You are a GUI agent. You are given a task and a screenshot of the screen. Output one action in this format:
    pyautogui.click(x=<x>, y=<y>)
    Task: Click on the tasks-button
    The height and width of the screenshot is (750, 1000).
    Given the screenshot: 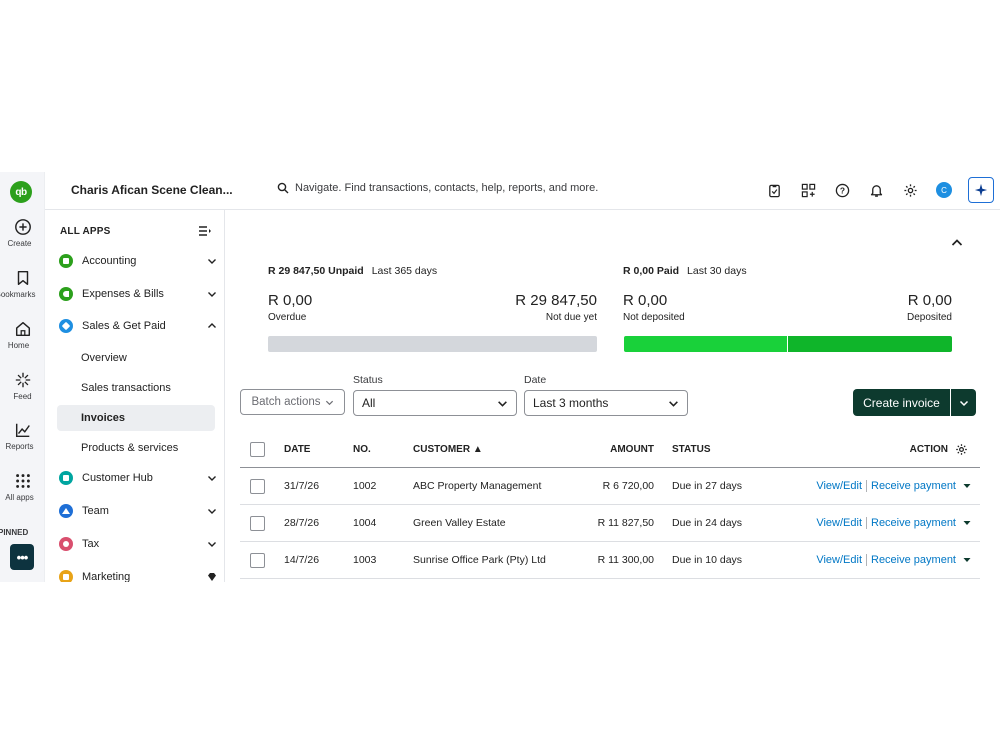 What is the action you would take?
    pyautogui.click(x=774, y=190)
    